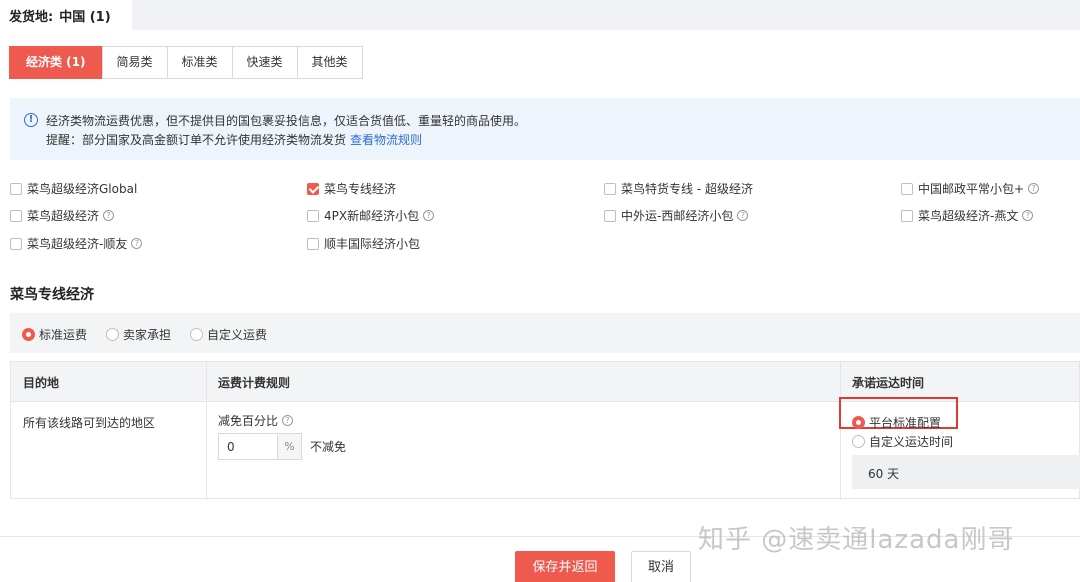 This screenshot has height=582, width=1080. I want to click on header-rule: 运费计费规则, so click(254, 383).